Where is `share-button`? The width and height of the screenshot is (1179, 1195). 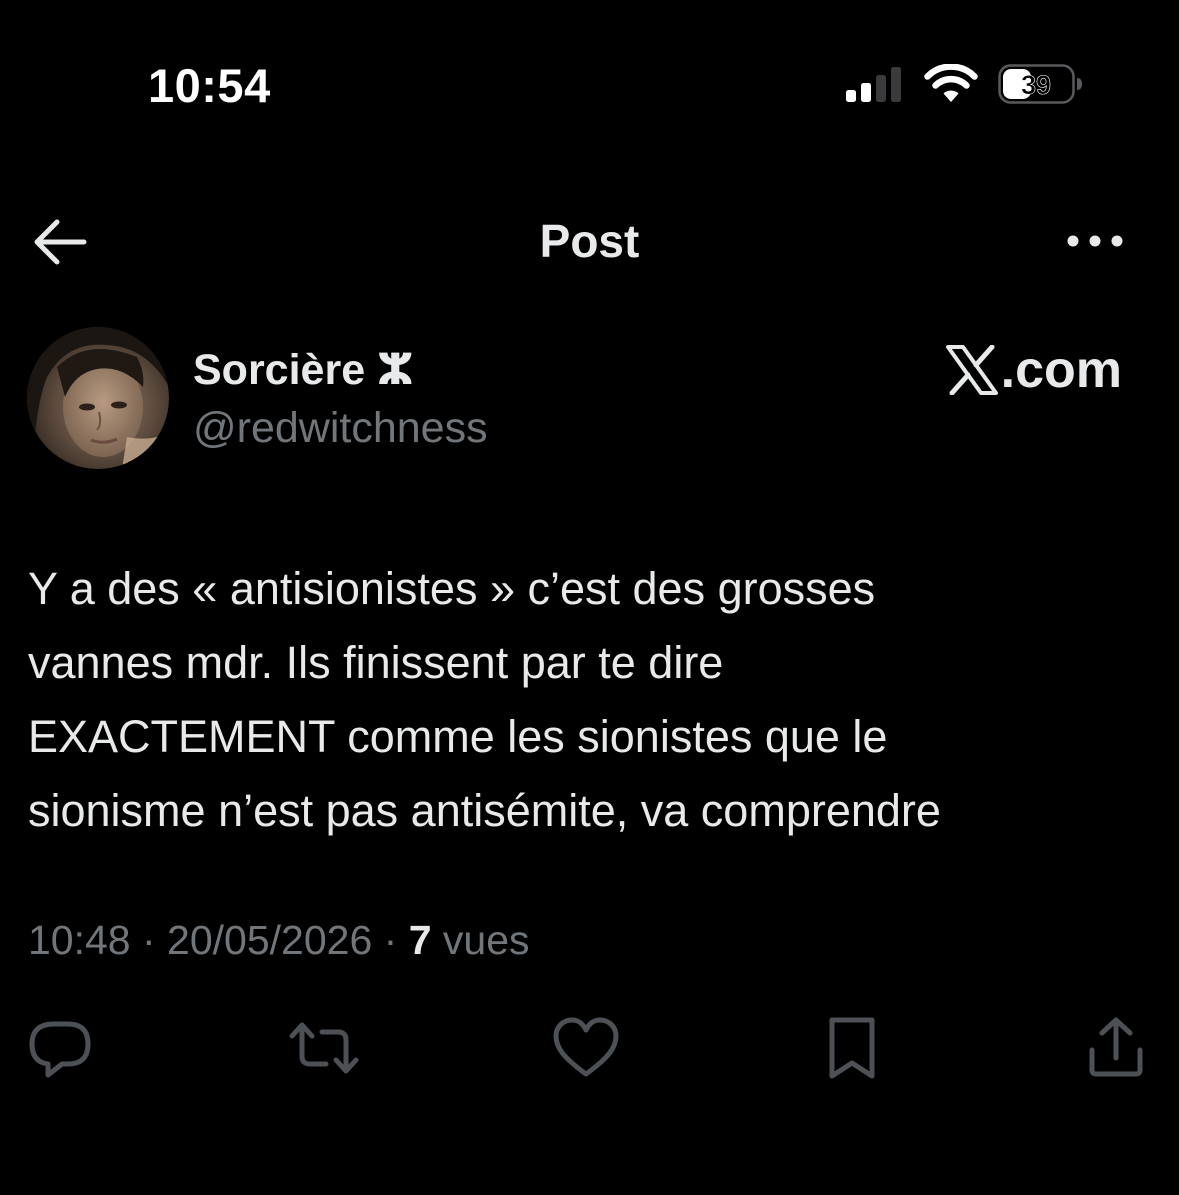 share-button is located at coordinates (1116, 1048).